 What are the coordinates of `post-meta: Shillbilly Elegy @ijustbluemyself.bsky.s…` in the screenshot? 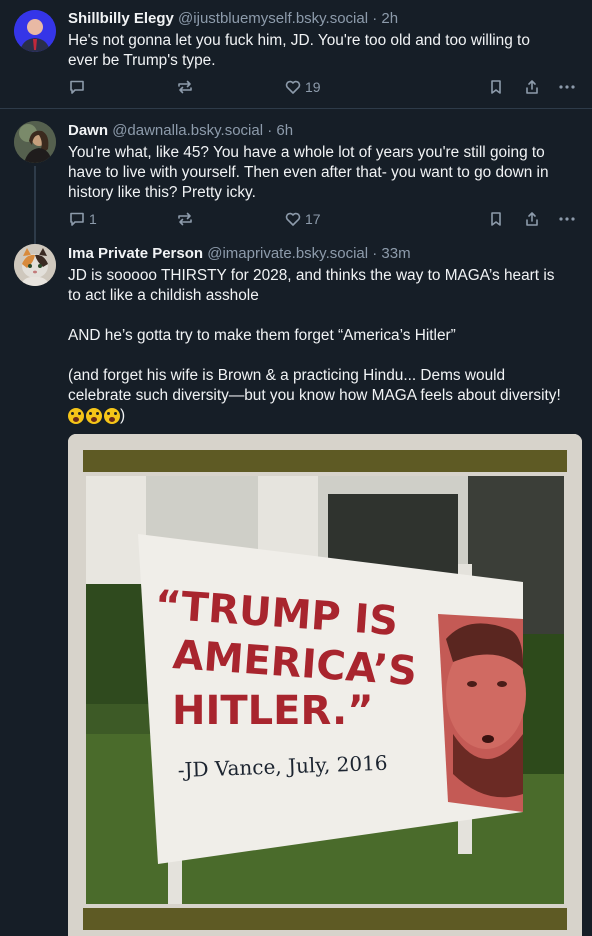 It's located at (233, 19).